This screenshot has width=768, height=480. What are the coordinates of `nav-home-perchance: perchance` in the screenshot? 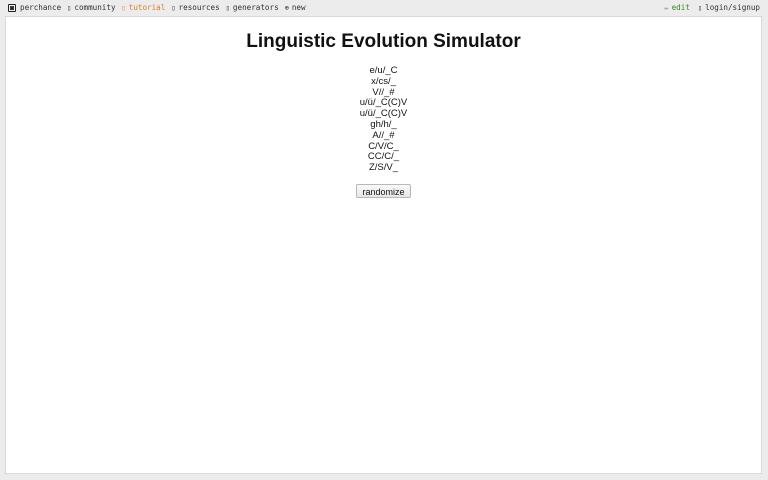 It's located at (34, 8).